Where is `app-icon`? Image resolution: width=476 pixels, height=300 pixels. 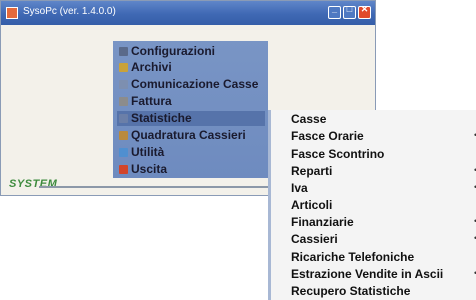
app-icon is located at coordinates (12, 13).